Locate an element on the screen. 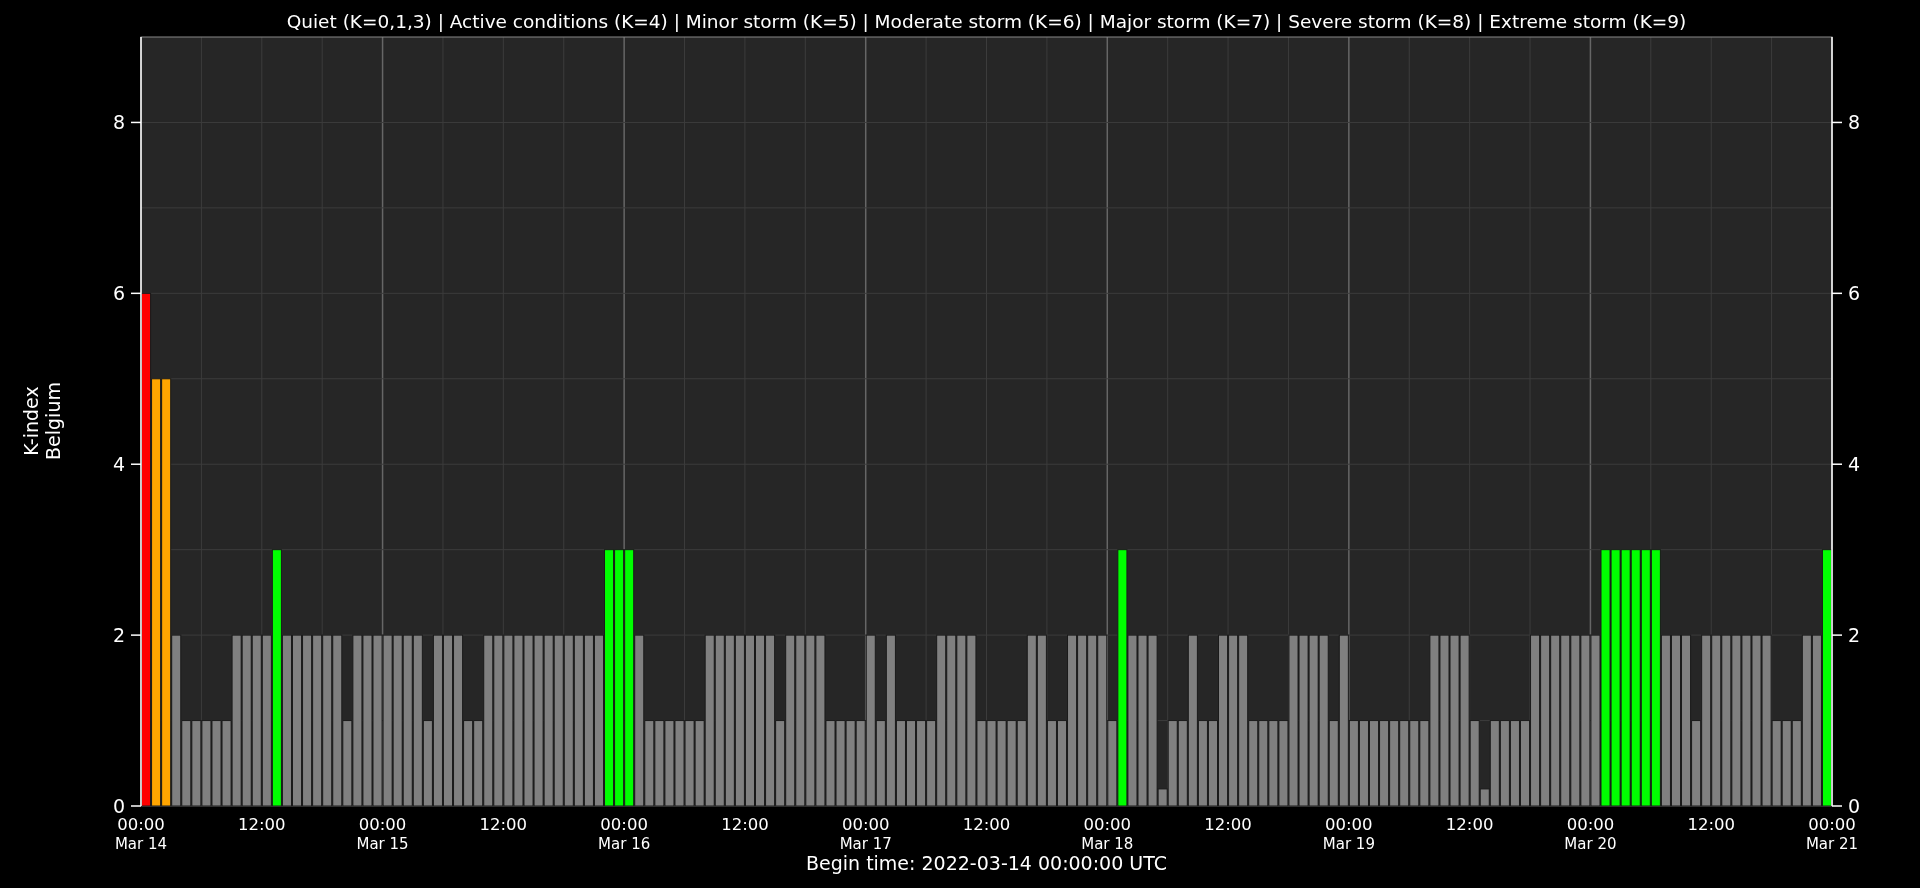 The height and width of the screenshot is (888, 1920). tick-label: 00:00 Mar 21 is located at coordinates (1832, 834).